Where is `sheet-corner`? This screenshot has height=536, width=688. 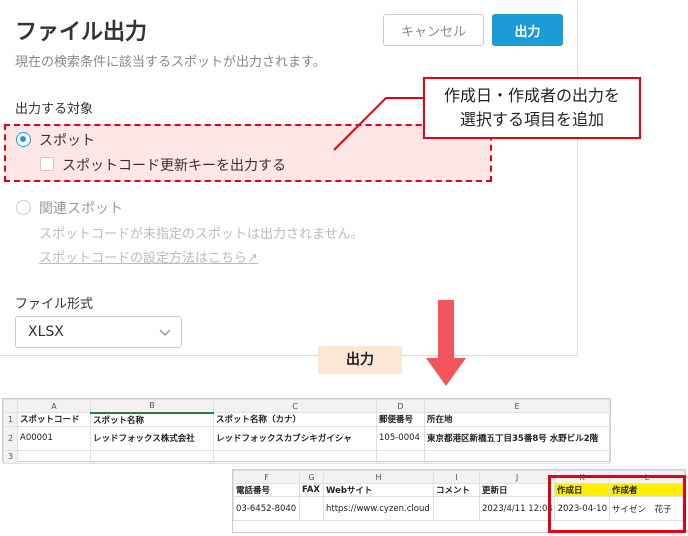
sheet-corner is located at coordinates (10, 406).